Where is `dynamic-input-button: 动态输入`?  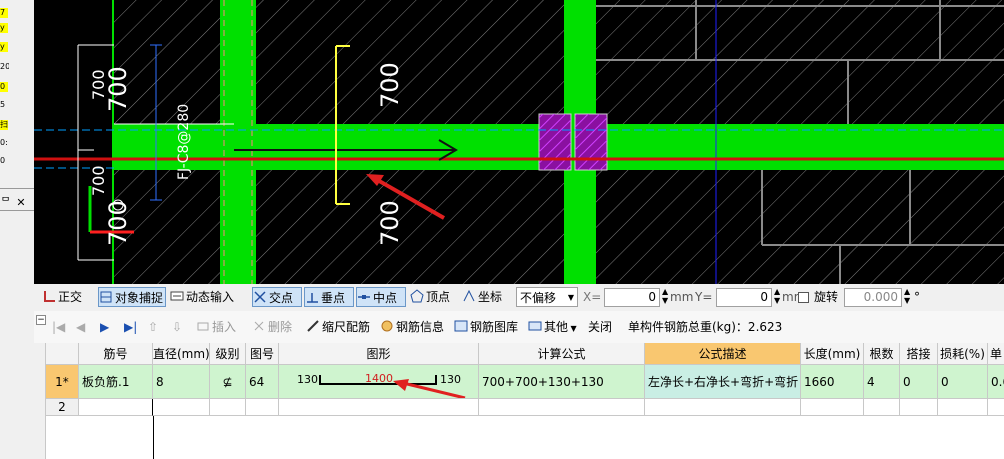
dynamic-input-button: 动态输入 is located at coordinates (206, 297).